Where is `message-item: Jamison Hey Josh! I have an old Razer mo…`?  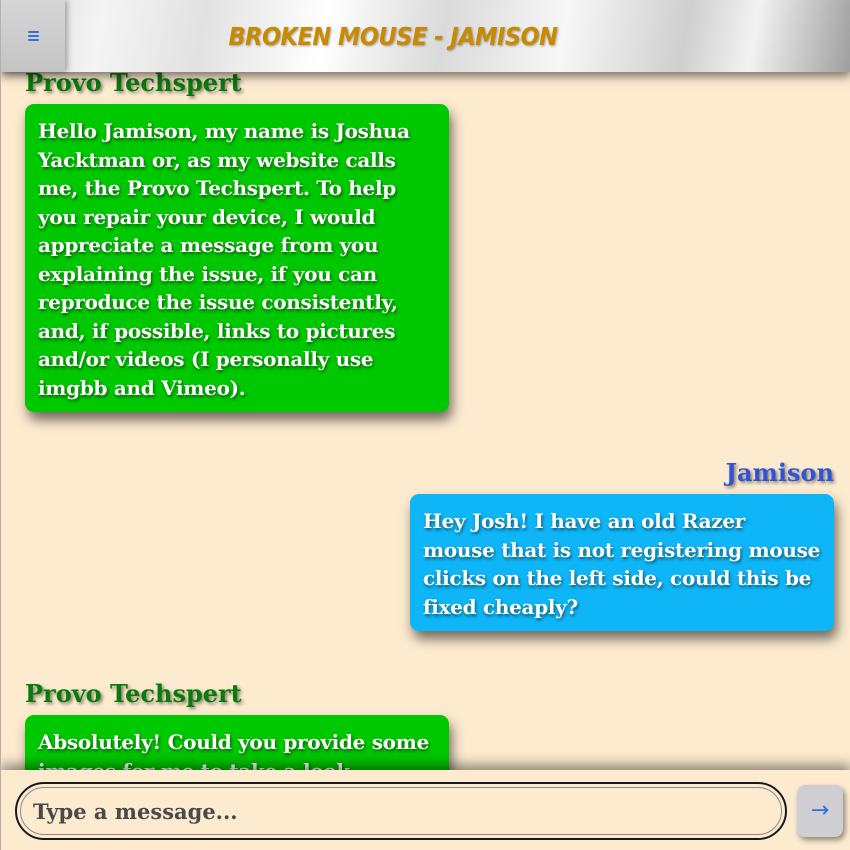 message-item: Jamison Hey Josh! I have an old Razer mo… is located at coordinates (622, 544).